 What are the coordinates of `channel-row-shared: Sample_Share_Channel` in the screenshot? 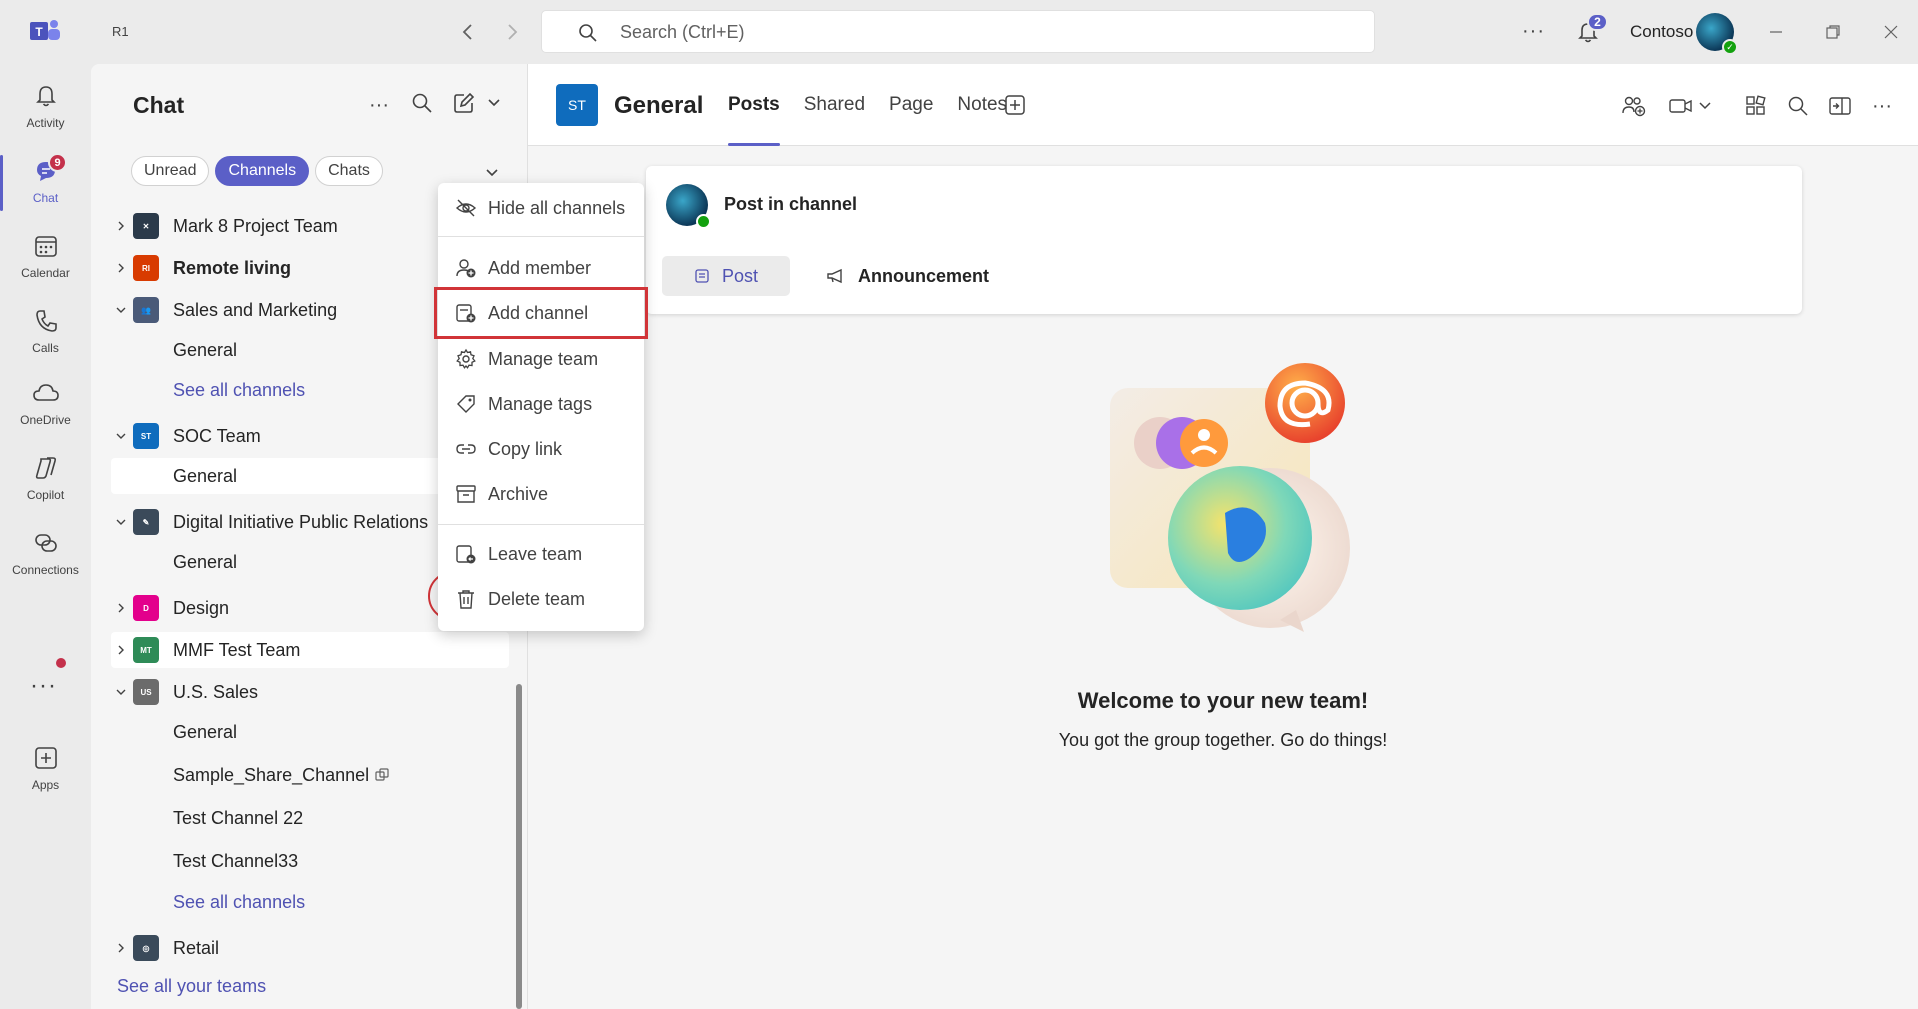 It's located at (310, 775).